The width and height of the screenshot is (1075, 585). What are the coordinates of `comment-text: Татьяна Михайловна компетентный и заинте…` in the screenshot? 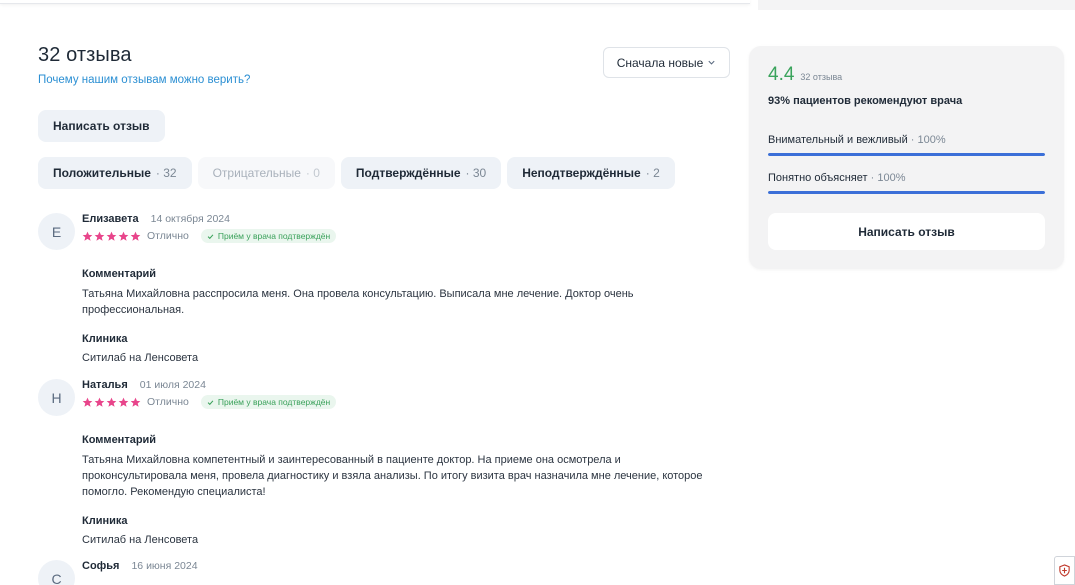 It's located at (407, 476).